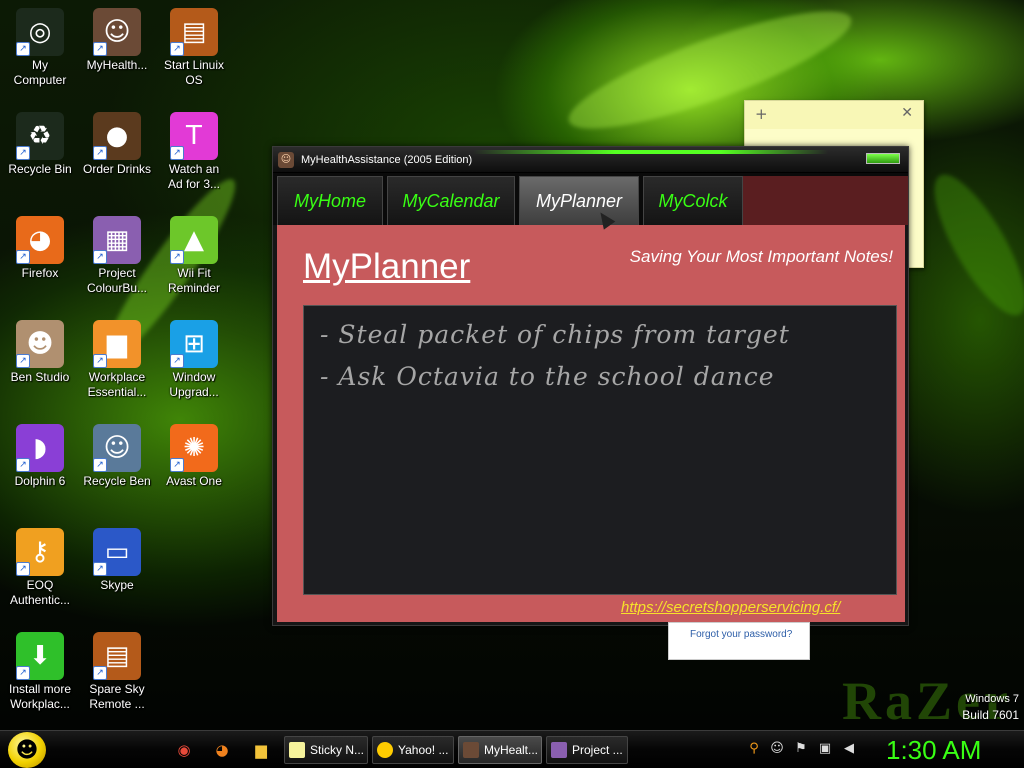  What do you see at coordinates (387, 266) in the screenshot?
I see `page-title: MyPlanner` at bounding box center [387, 266].